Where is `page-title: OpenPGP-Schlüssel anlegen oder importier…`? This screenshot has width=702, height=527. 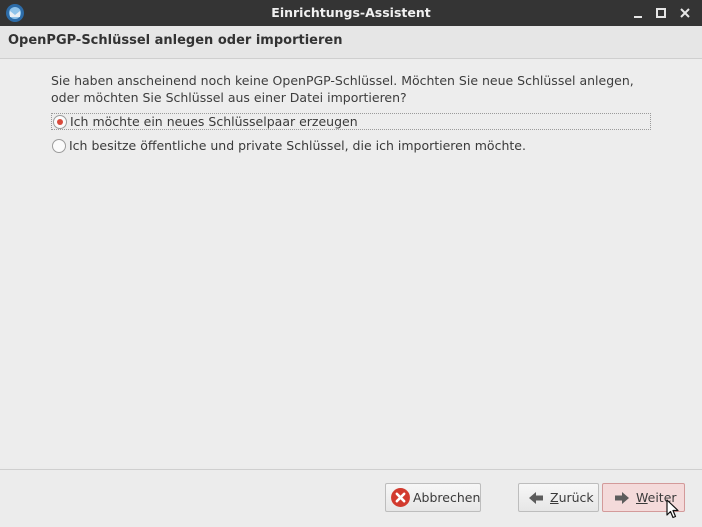
page-title: OpenPGP-Schlüssel anlegen oder importier… is located at coordinates (175, 40).